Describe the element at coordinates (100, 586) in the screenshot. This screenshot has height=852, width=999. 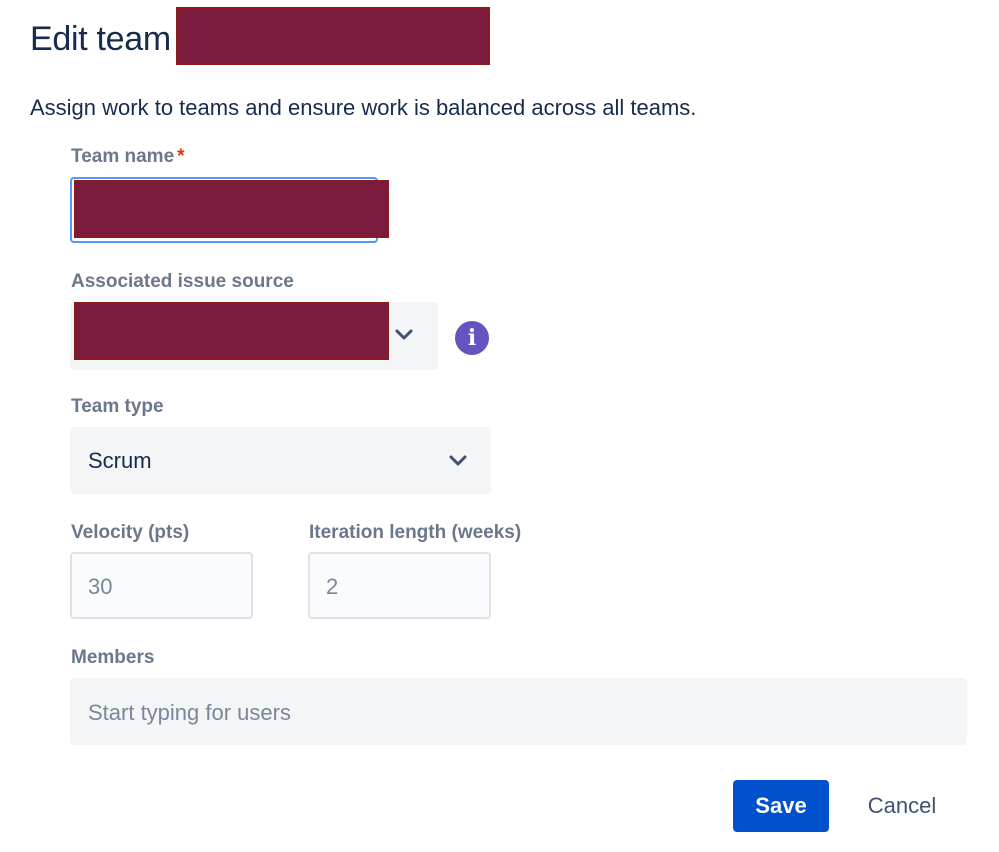
I see `velocity-value: 30` at that location.